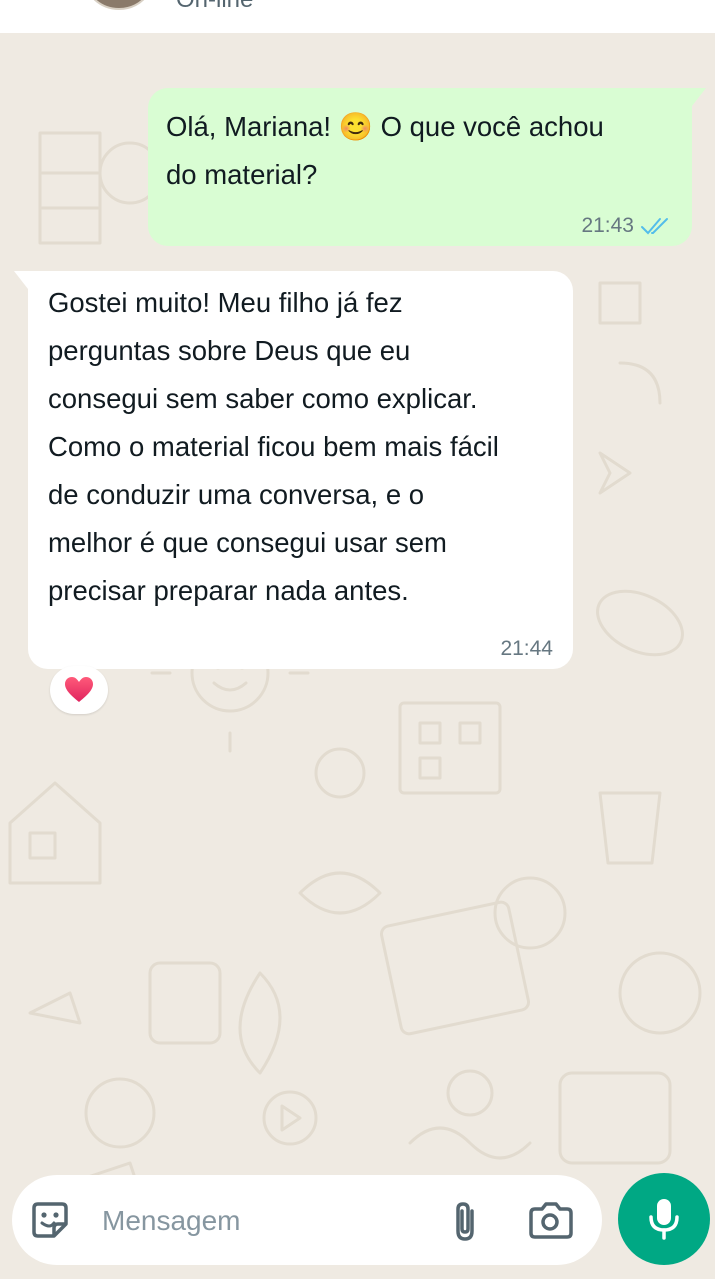 This screenshot has height=1279, width=715. I want to click on message-line: melhor é que consegui usar sem, so click(247, 542).